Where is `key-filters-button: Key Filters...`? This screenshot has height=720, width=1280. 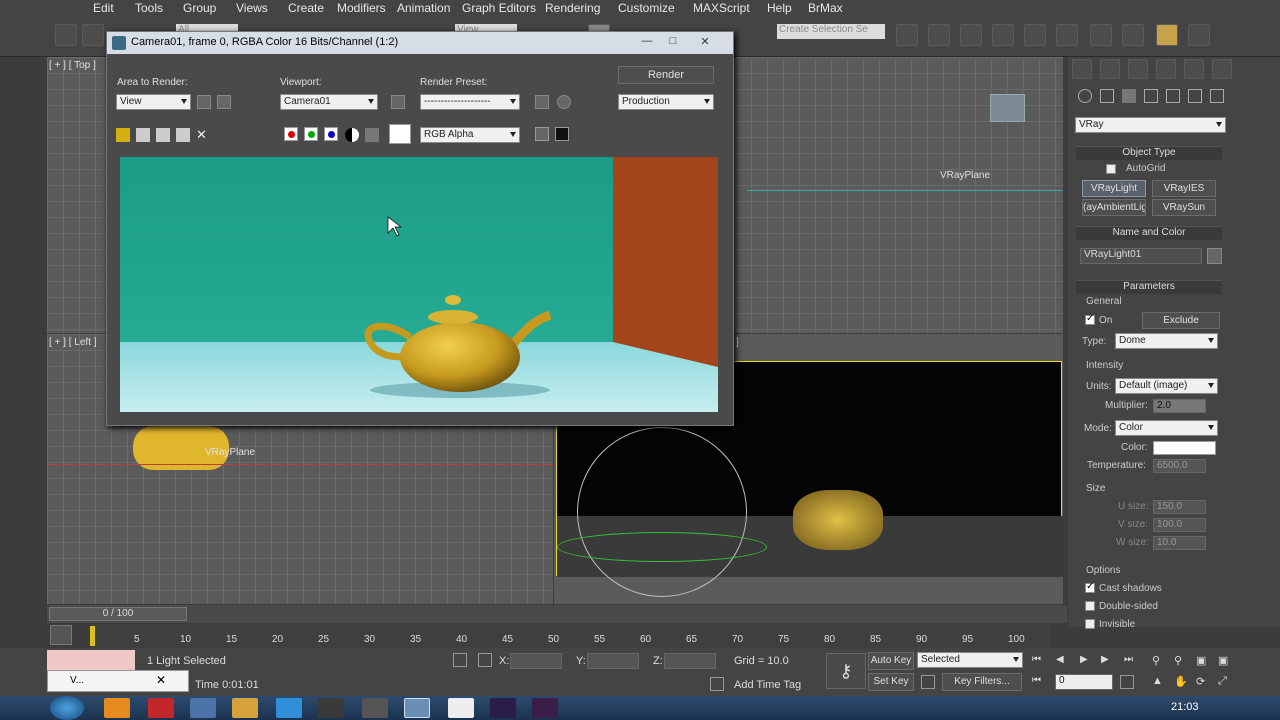 key-filters-button: Key Filters... is located at coordinates (982, 682).